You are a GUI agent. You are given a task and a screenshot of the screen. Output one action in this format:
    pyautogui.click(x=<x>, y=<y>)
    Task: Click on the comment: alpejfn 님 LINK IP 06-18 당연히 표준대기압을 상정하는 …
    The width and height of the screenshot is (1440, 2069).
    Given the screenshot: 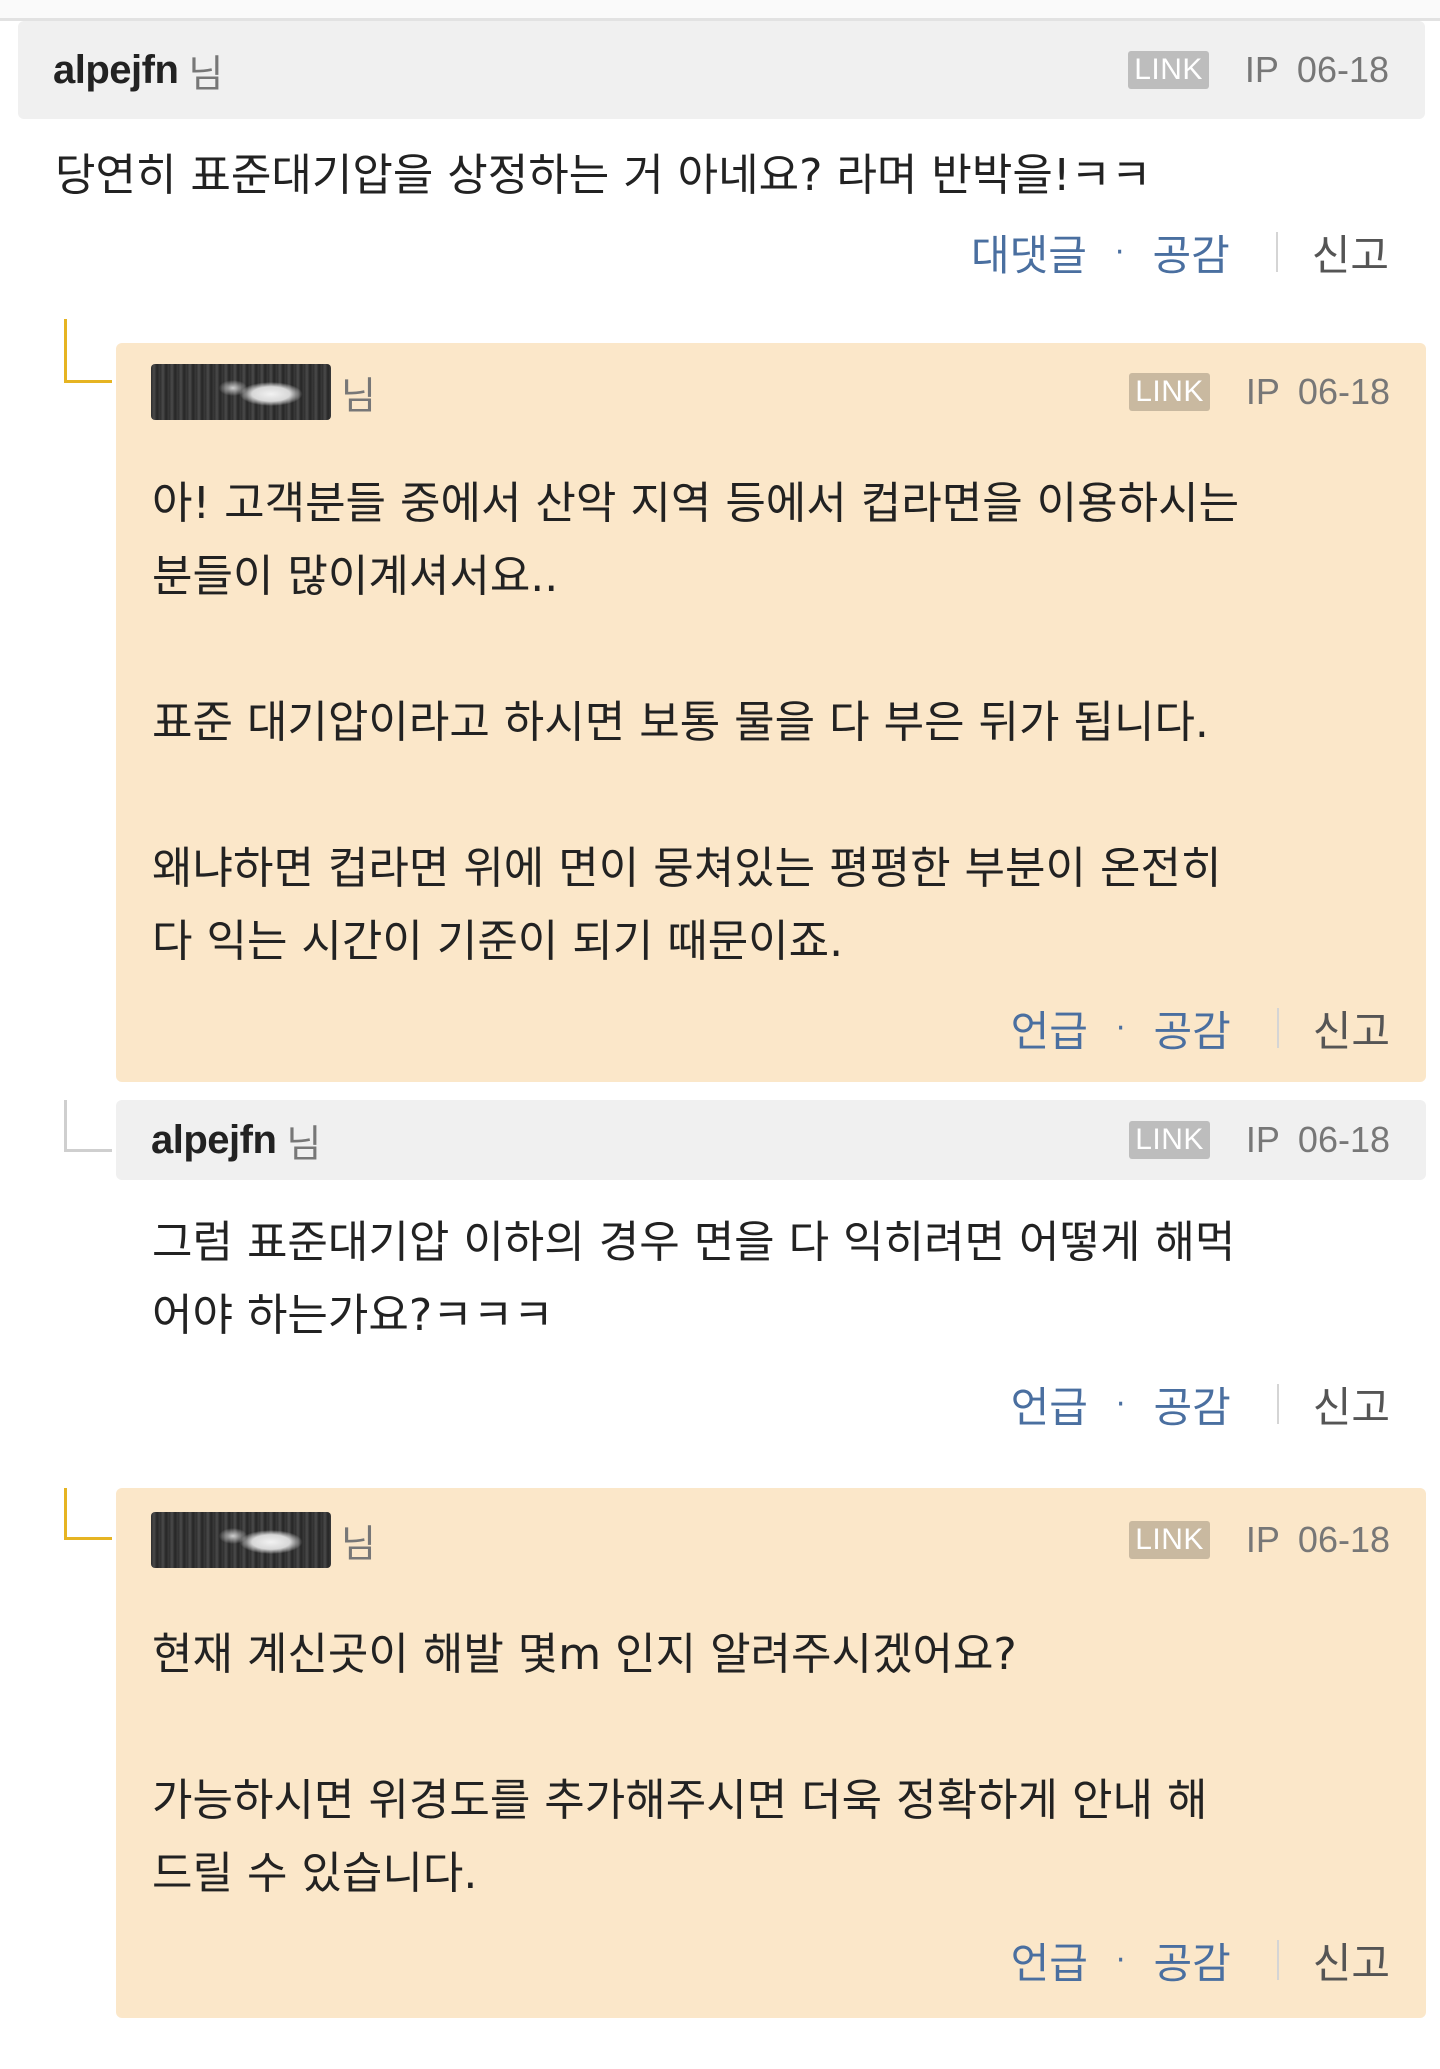 What is the action you would take?
    pyautogui.click(x=720, y=163)
    